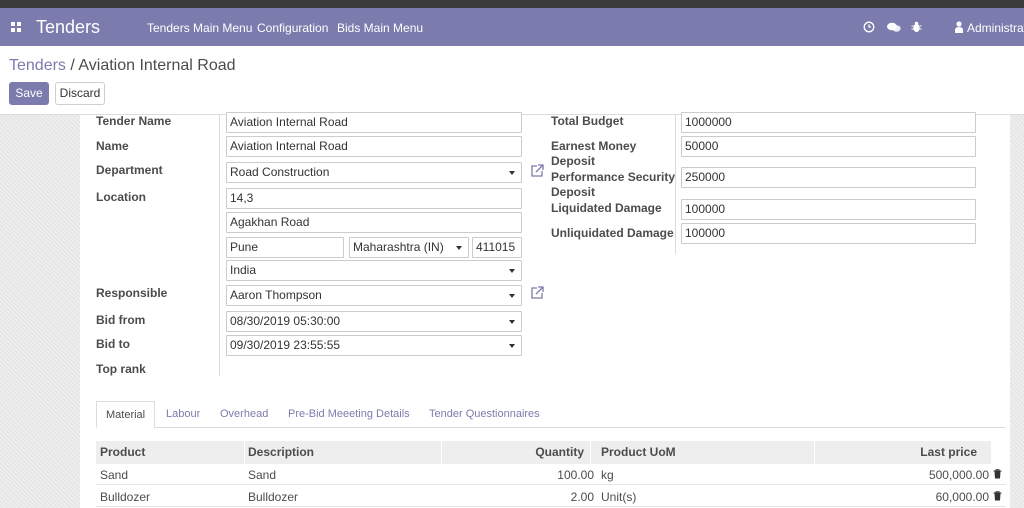 This screenshot has height=508, width=1024. What do you see at coordinates (113, 344) in the screenshot?
I see `bid-to-label: Bid to` at bounding box center [113, 344].